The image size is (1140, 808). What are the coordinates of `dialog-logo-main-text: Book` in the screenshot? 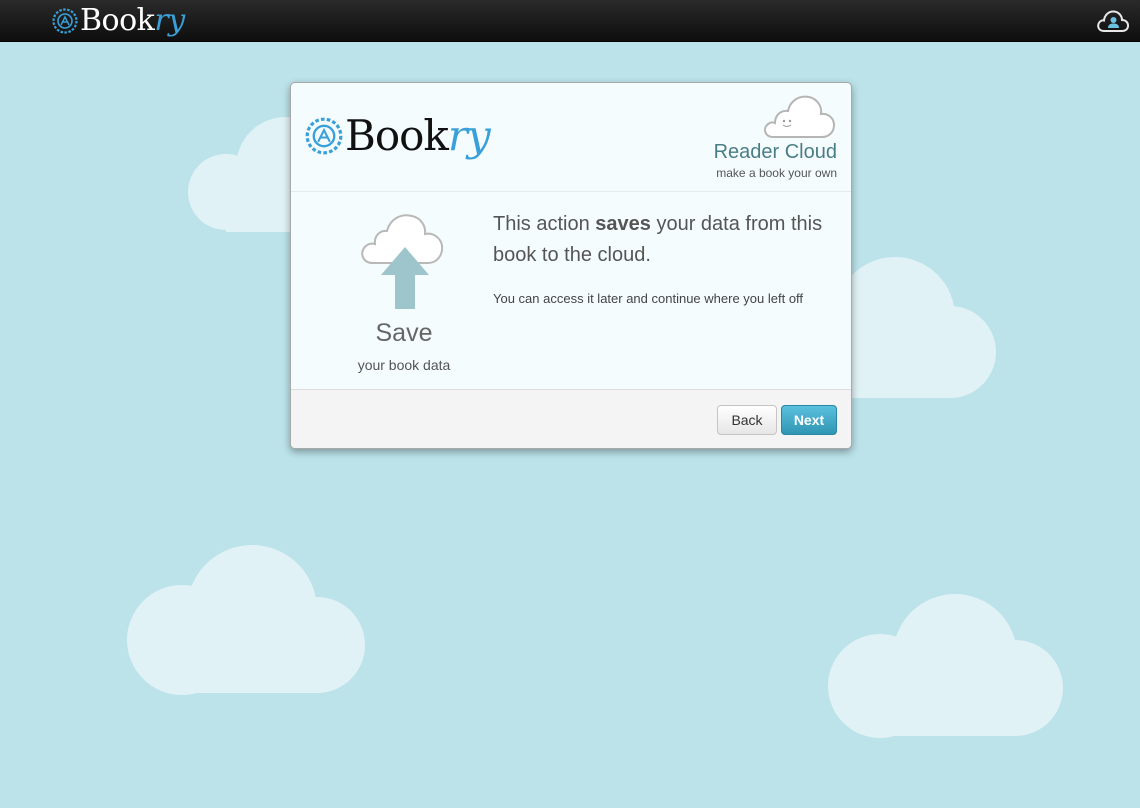 It's located at (397, 135).